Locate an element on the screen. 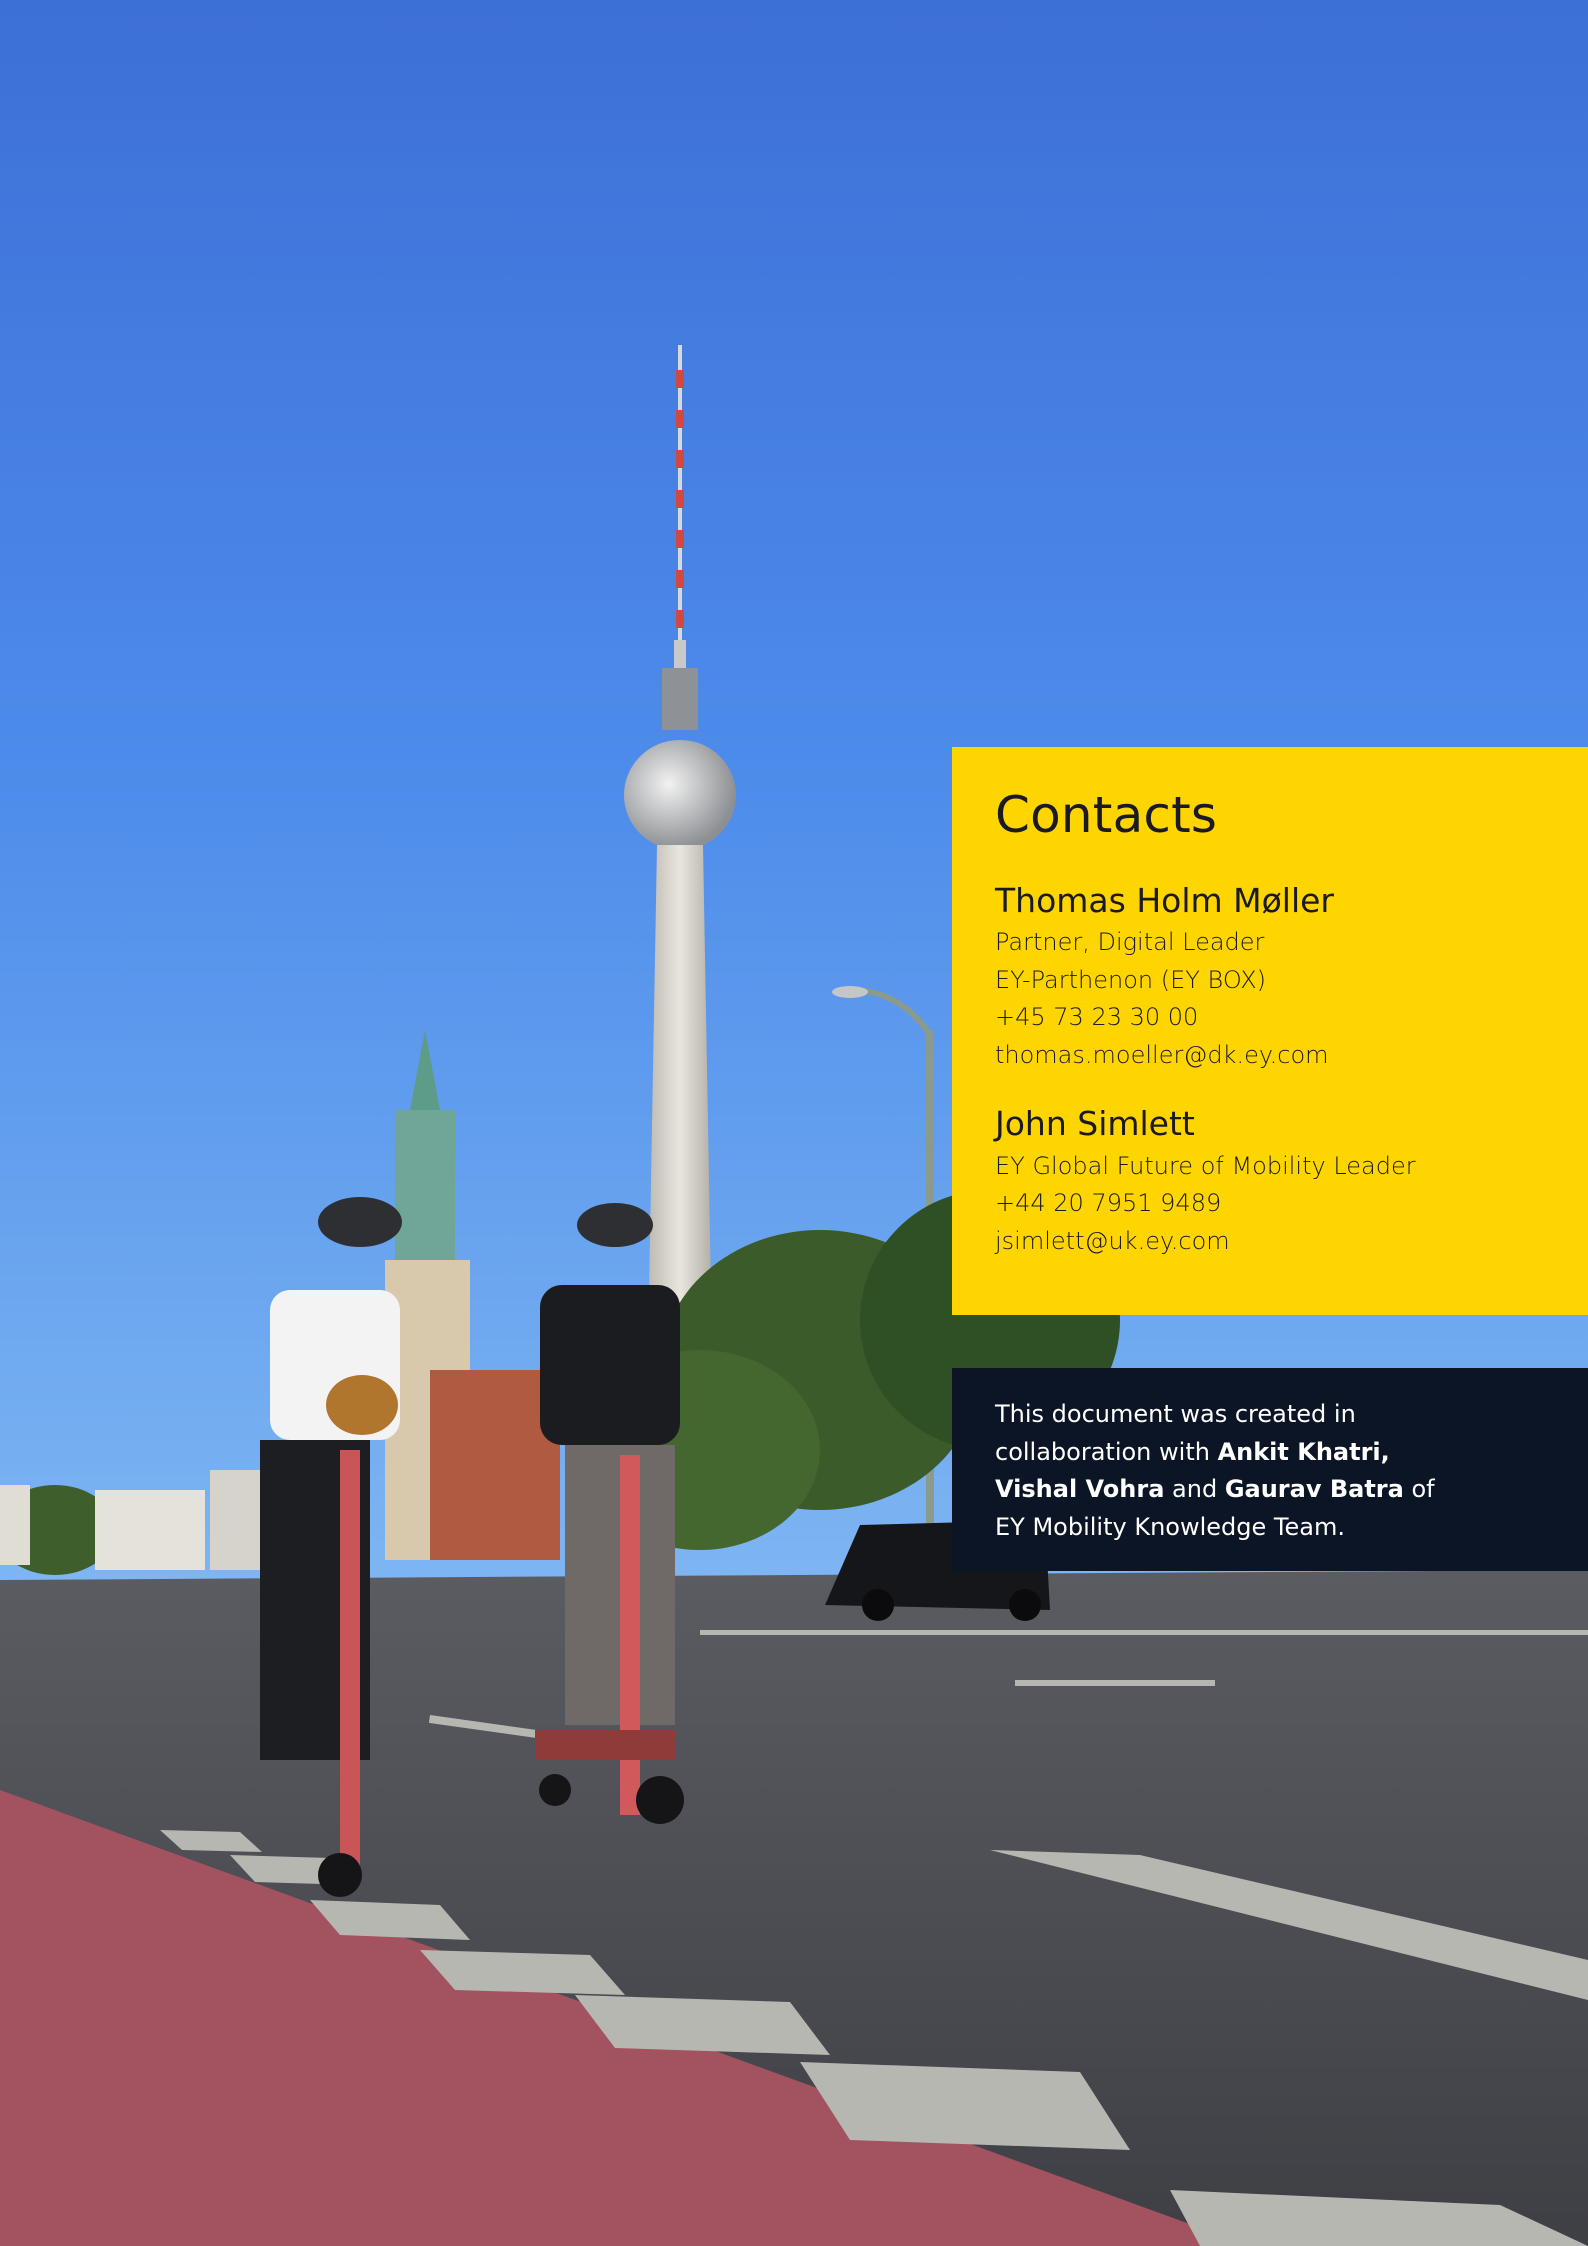  credit-line: This document was created in is located at coordinates (1271, 1415).